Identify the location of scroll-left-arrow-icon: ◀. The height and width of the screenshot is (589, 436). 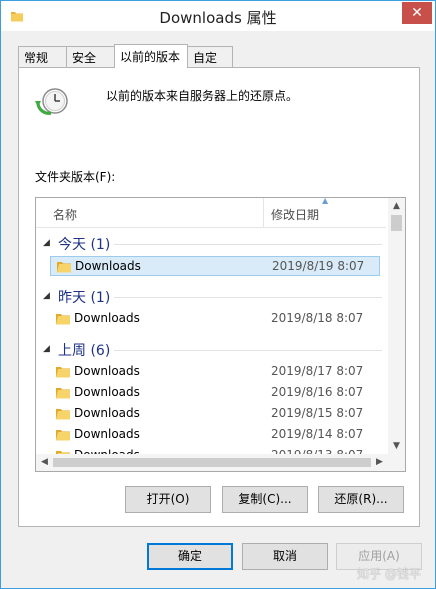
(44, 462).